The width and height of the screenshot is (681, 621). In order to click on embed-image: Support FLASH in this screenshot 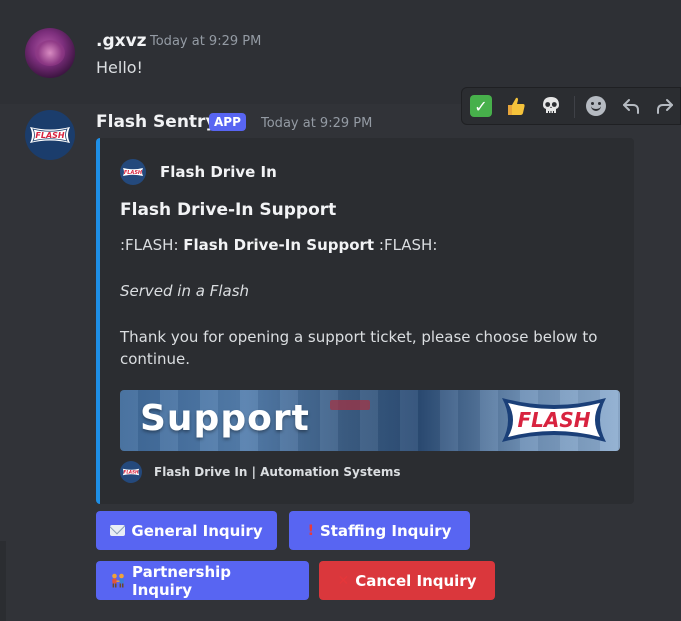, I will do `click(370, 420)`.